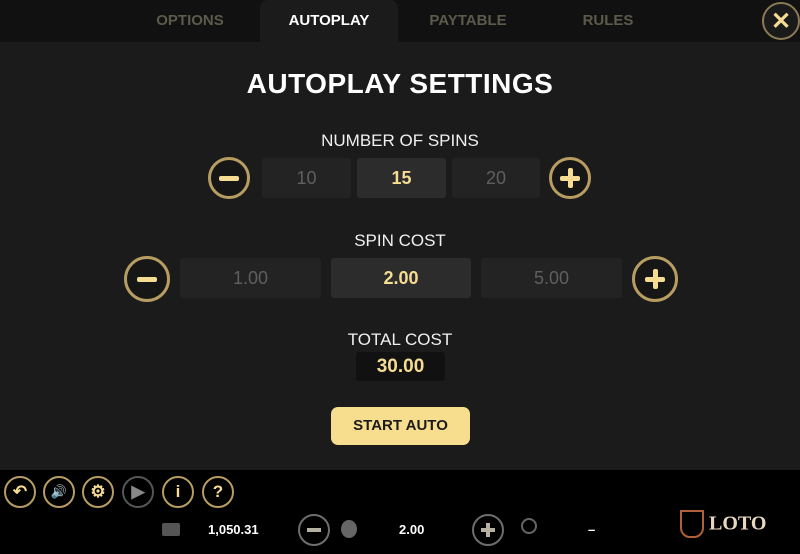  What do you see at coordinates (306, 178) in the screenshot?
I see `spins-option-10: 10` at bounding box center [306, 178].